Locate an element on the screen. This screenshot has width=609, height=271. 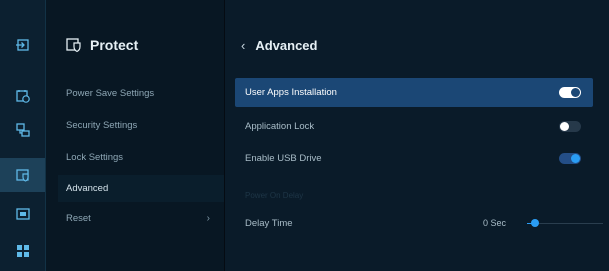
submenu-title: Protect is located at coordinates (114, 45).